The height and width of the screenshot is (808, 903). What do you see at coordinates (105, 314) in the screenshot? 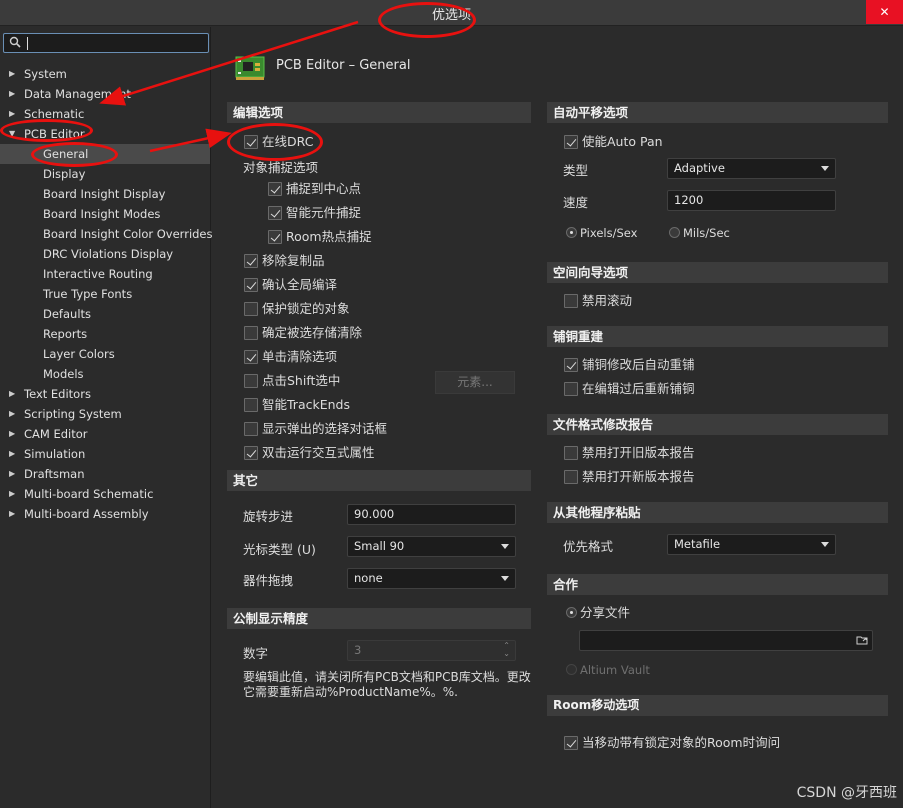
I see `tree-item: Defaults` at bounding box center [105, 314].